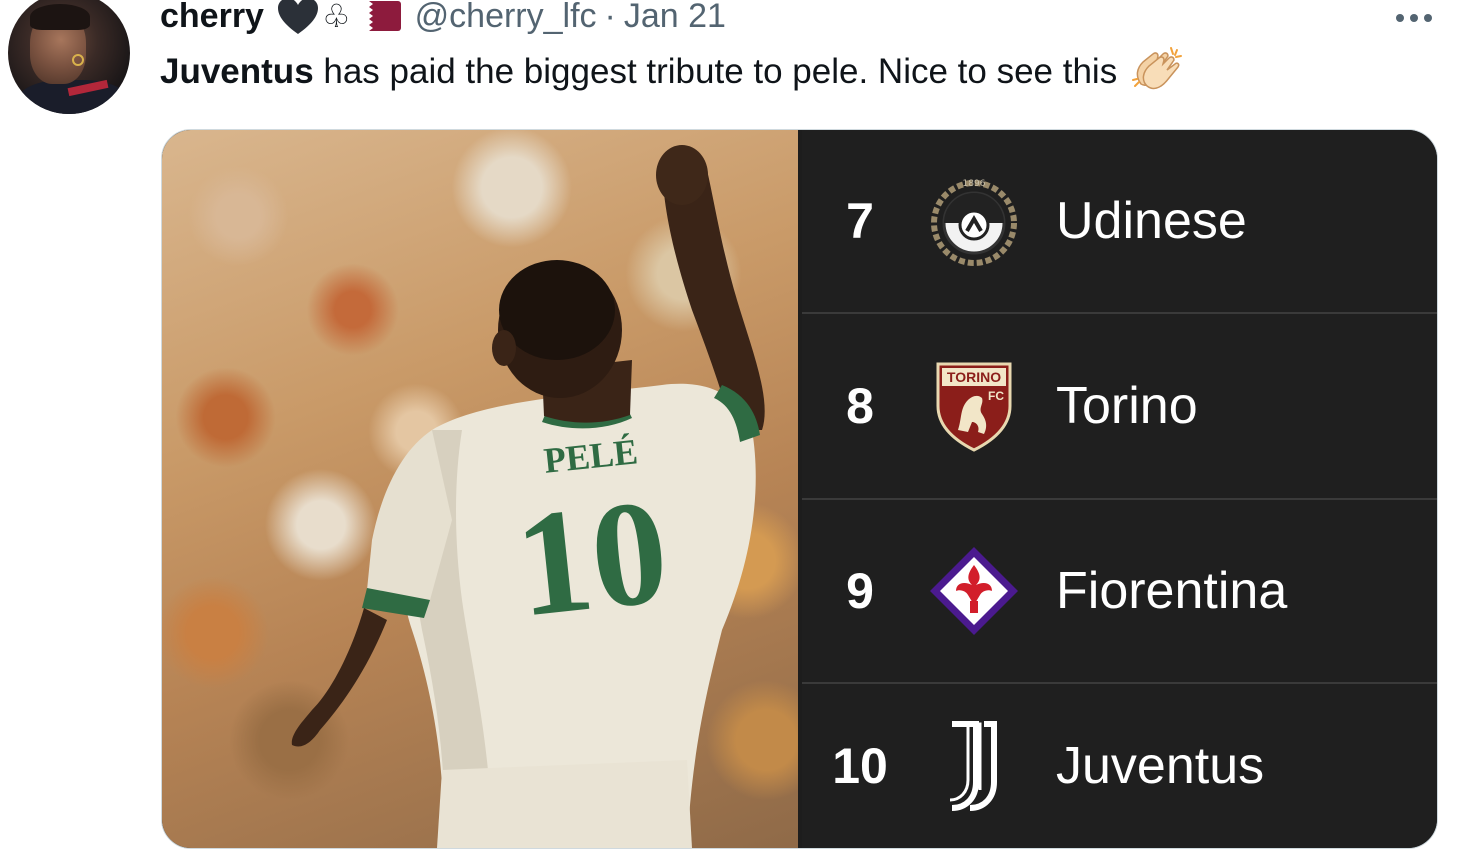 The image size is (1460, 859). I want to click on standings-rank: 9, so click(860, 591).